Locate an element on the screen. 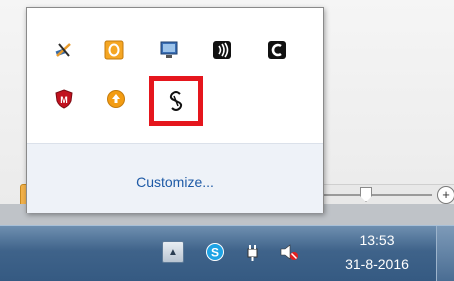 Image resolution: width=454 pixels, height=281 pixels. skype-icon: S is located at coordinates (215, 252).